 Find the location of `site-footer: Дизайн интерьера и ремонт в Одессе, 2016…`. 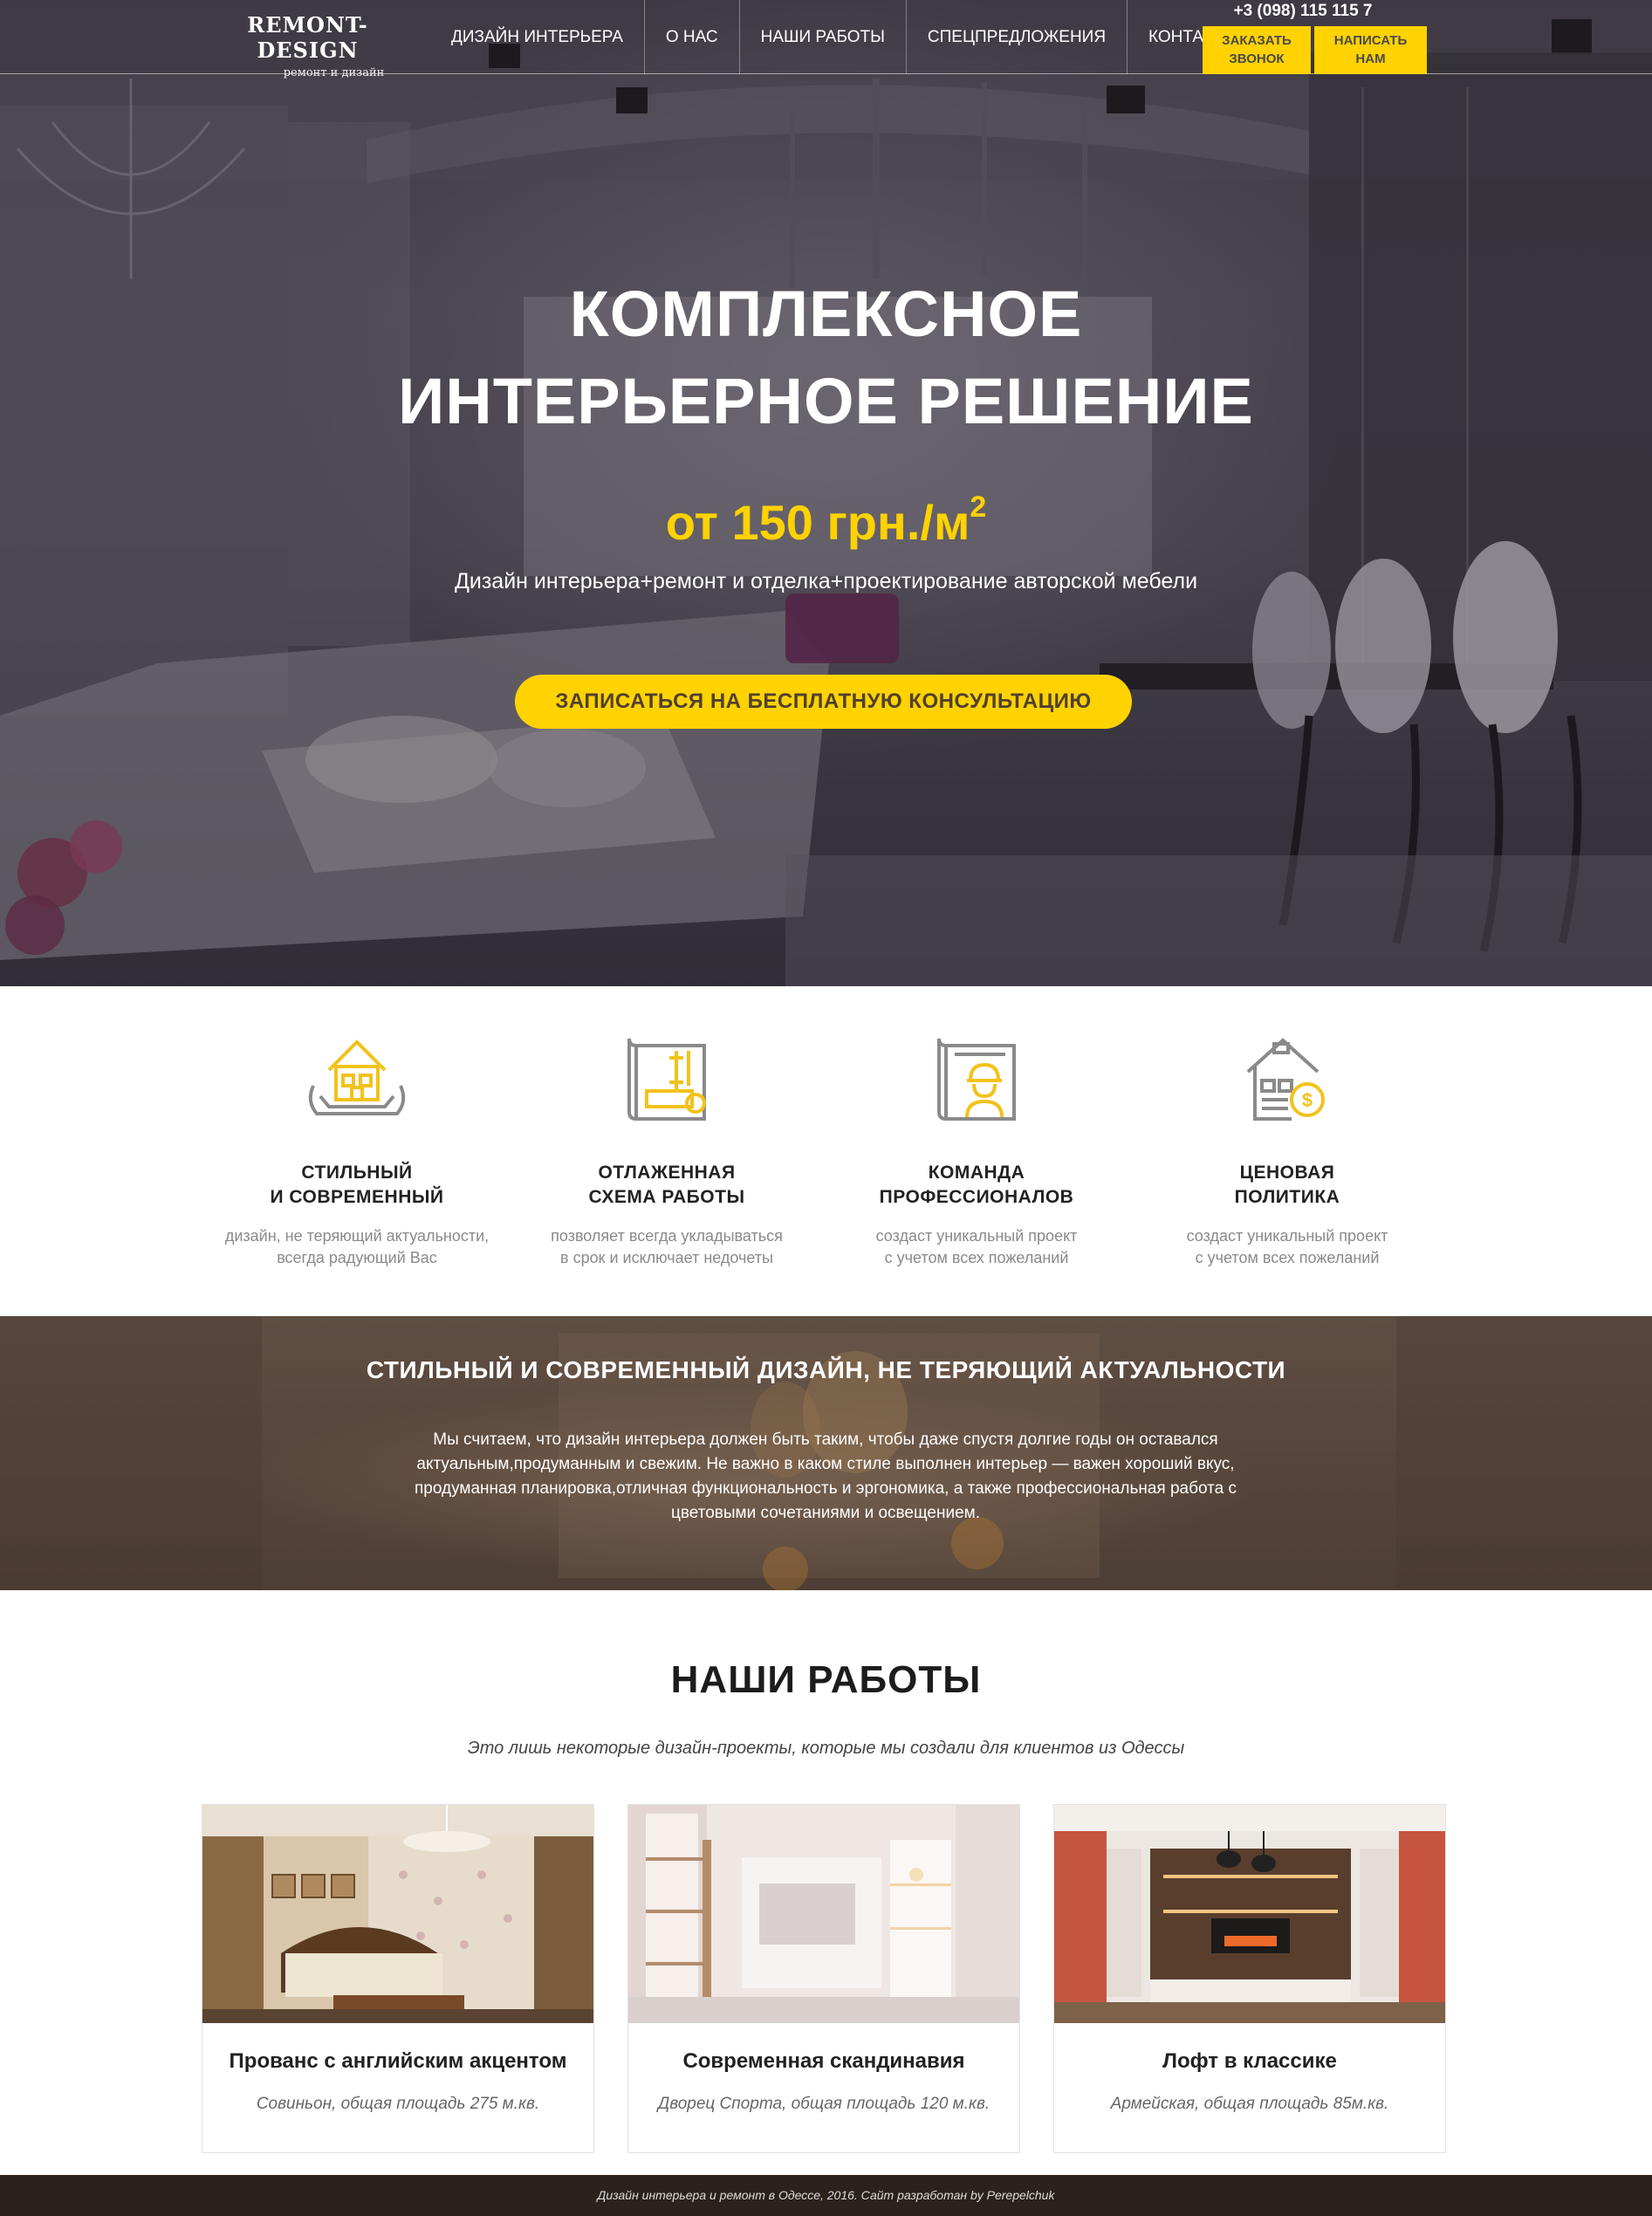

site-footer: Дизайн интерьера и ремонт в Одессе, 2016… is located at coordinates (826, 2196).